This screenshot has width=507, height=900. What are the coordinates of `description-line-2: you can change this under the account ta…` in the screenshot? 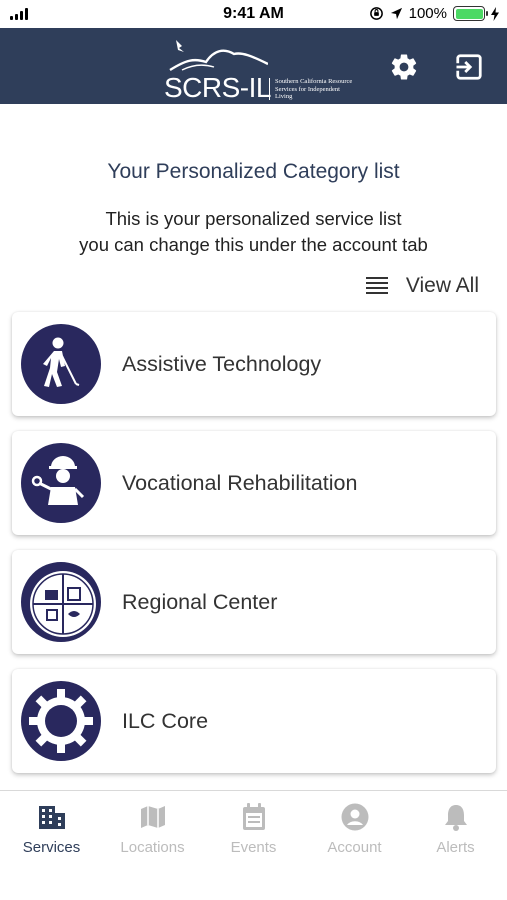 It's located at (253, 244).